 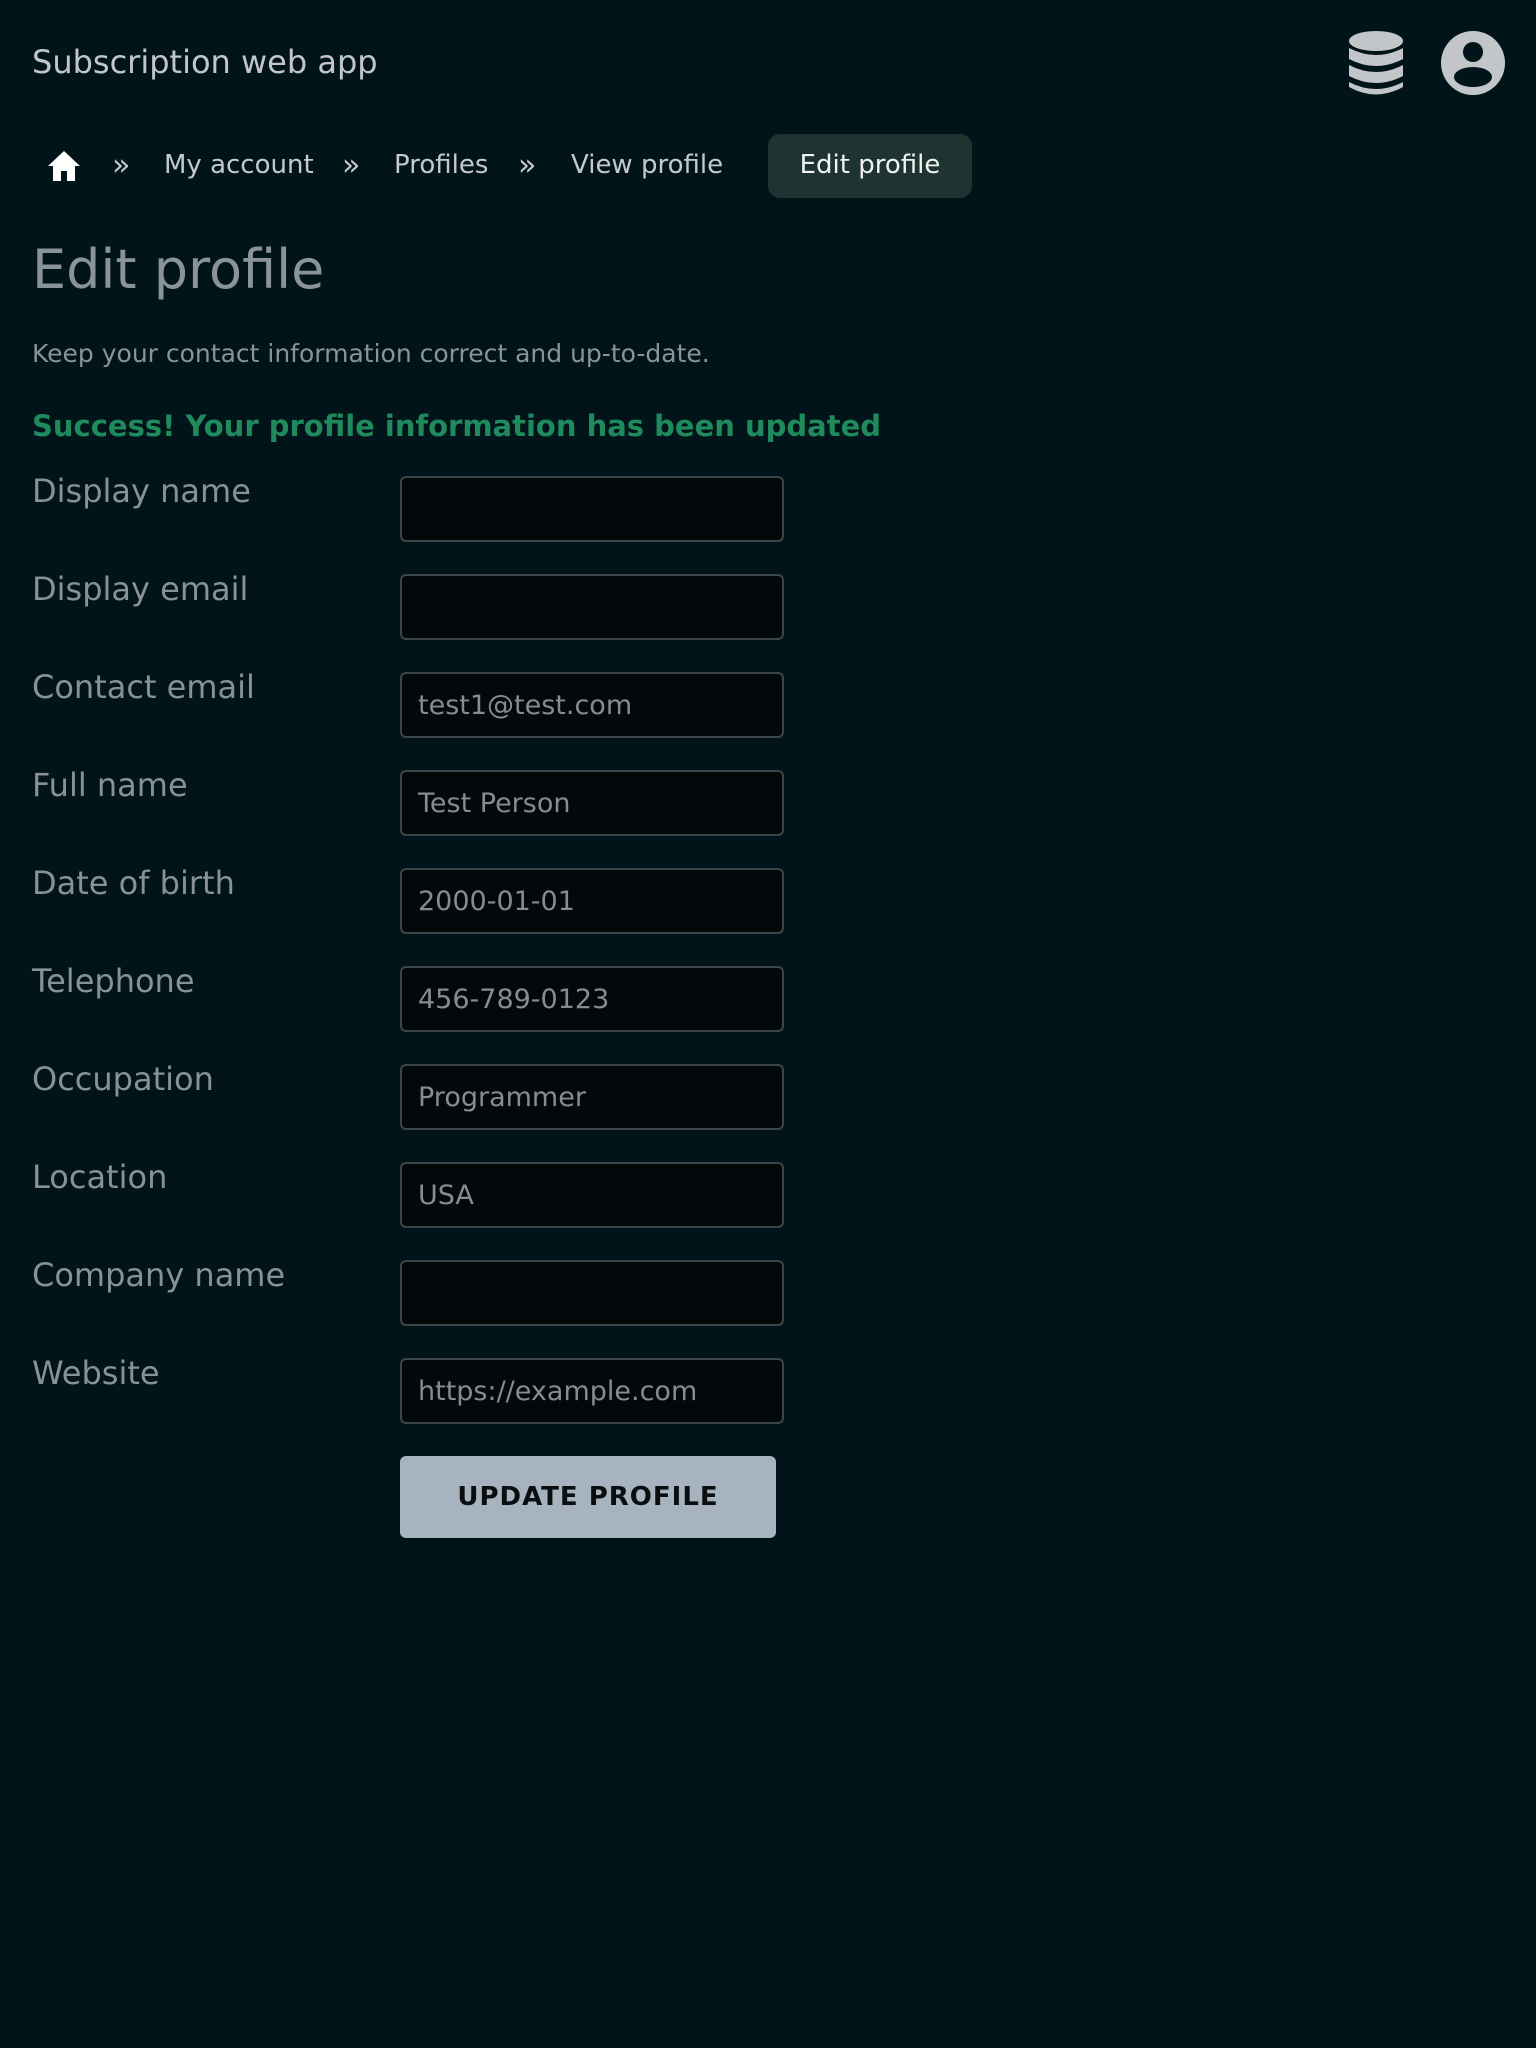 What do you see at coordinates (143, 687) in the screenshot?
I see `contact-email-label: Contact email` at bounding box center [143, 687].